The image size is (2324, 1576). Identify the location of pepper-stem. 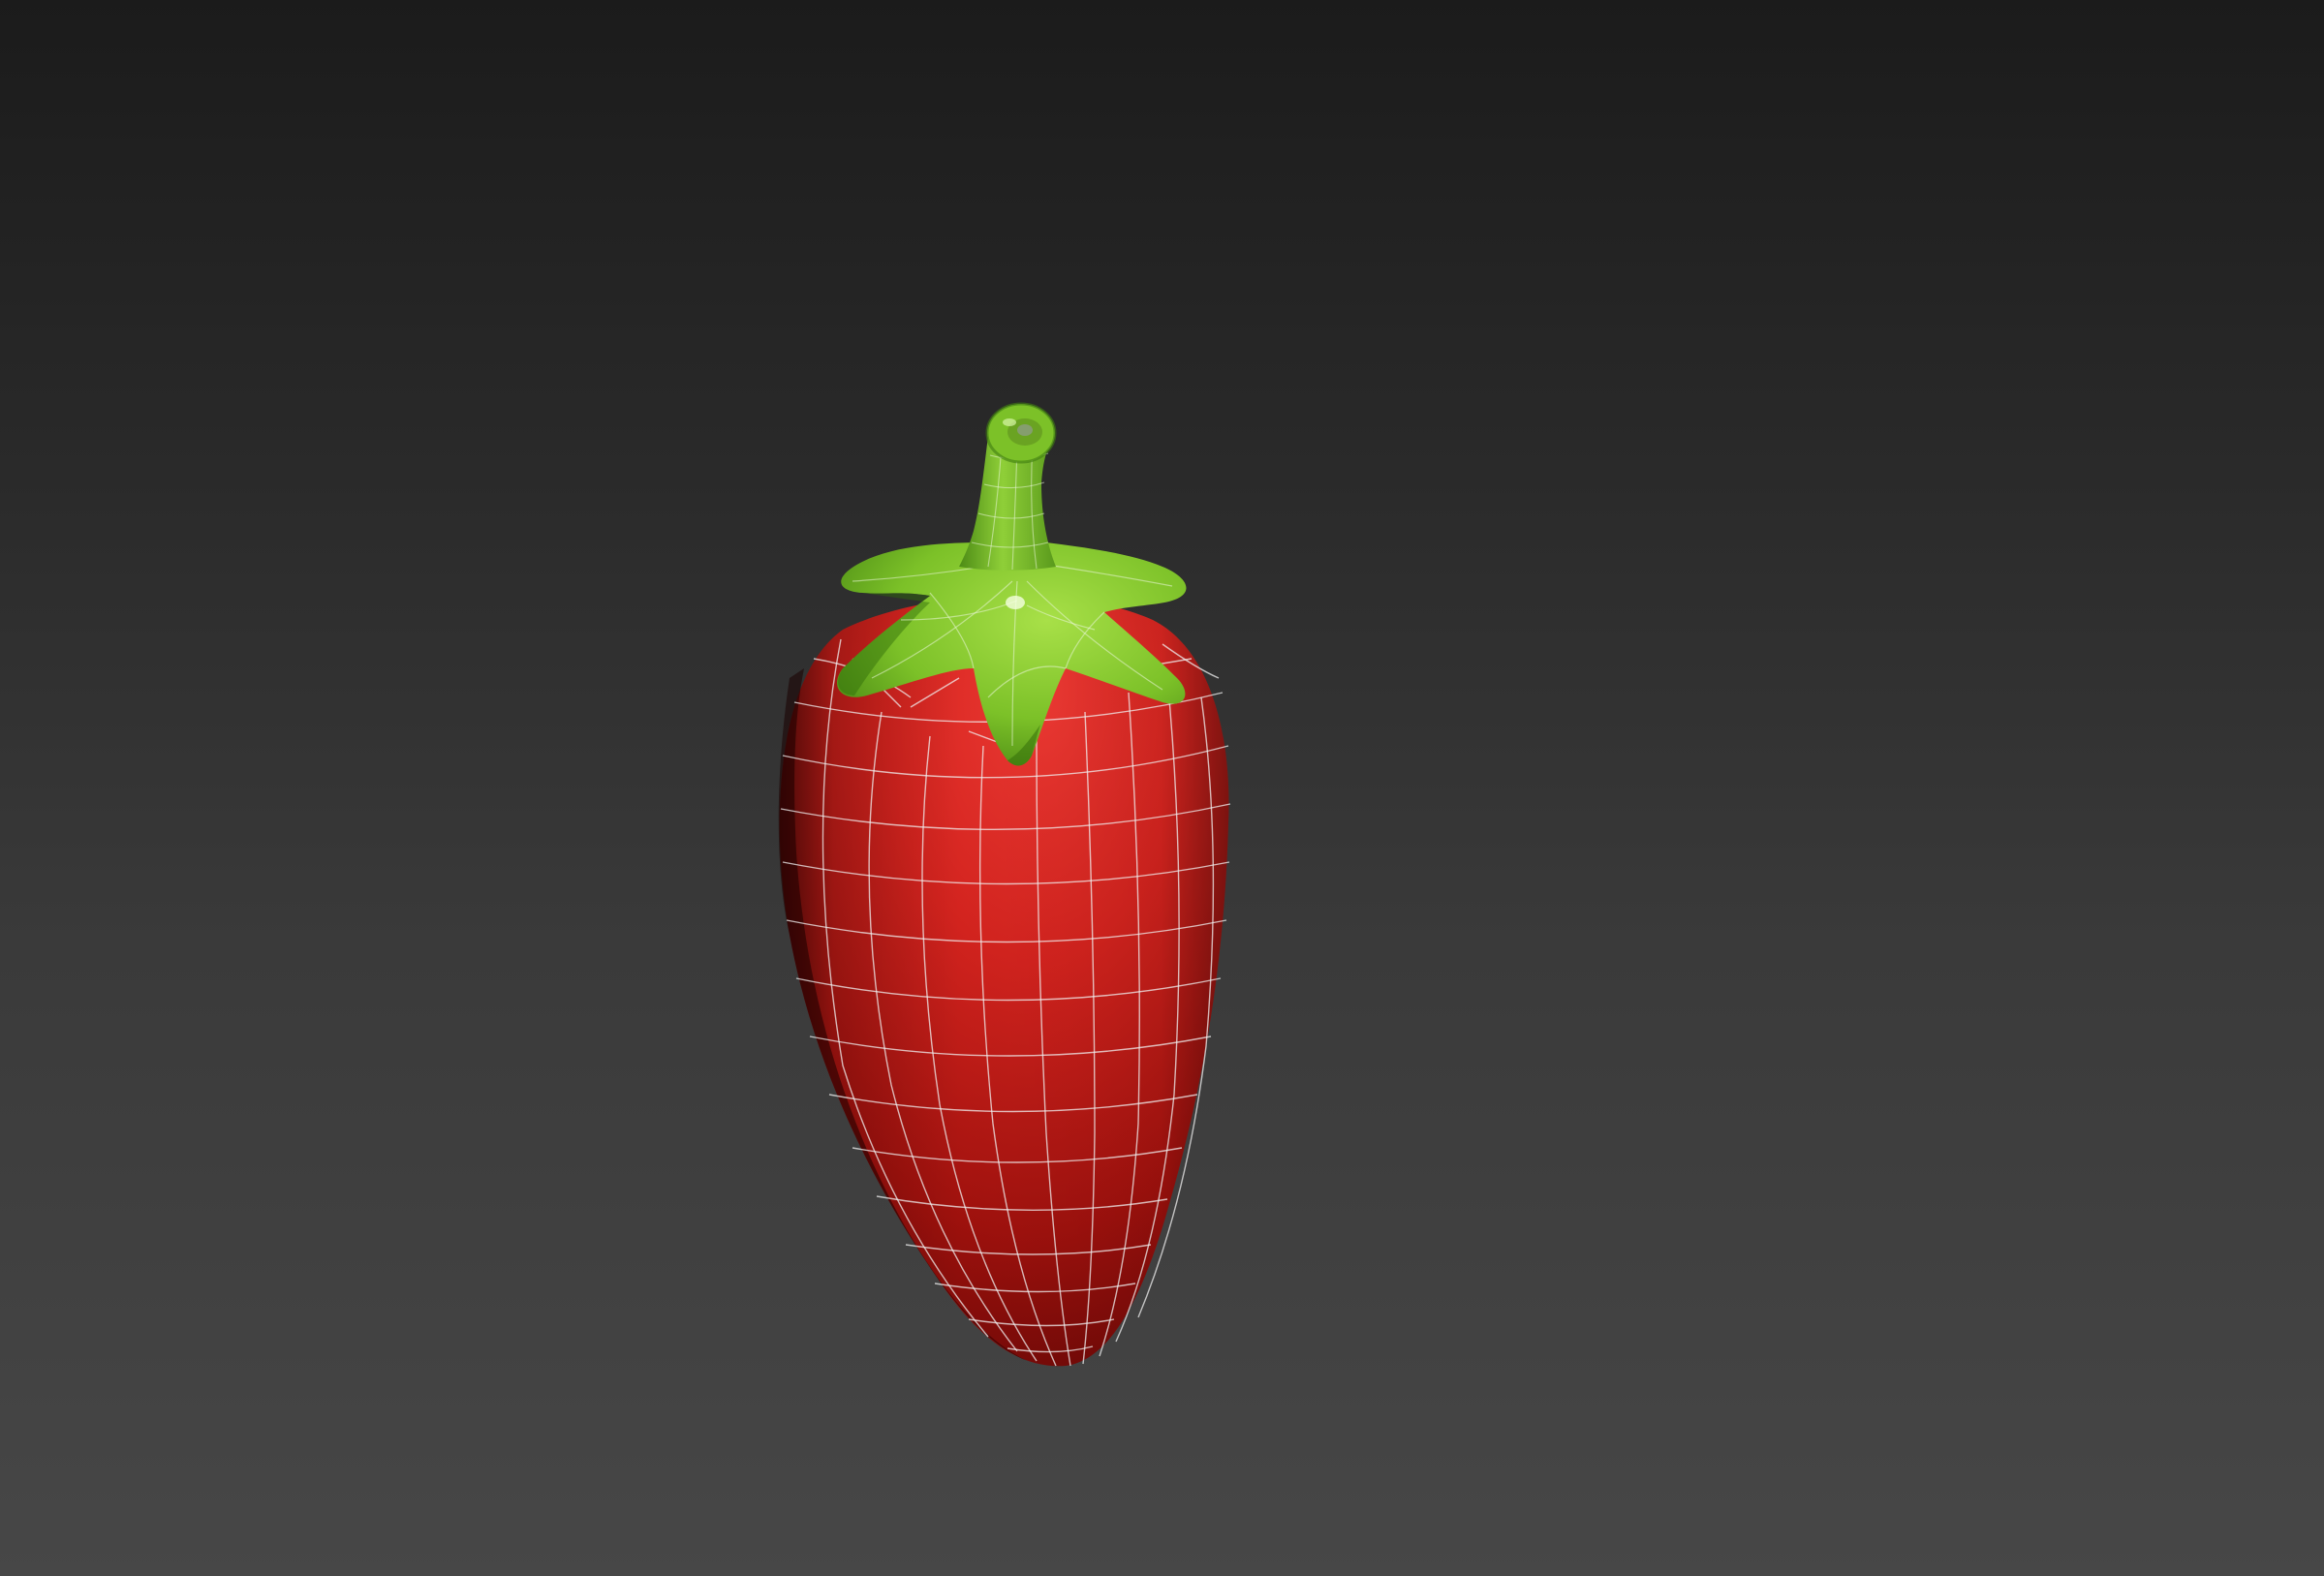
(1008, 486).